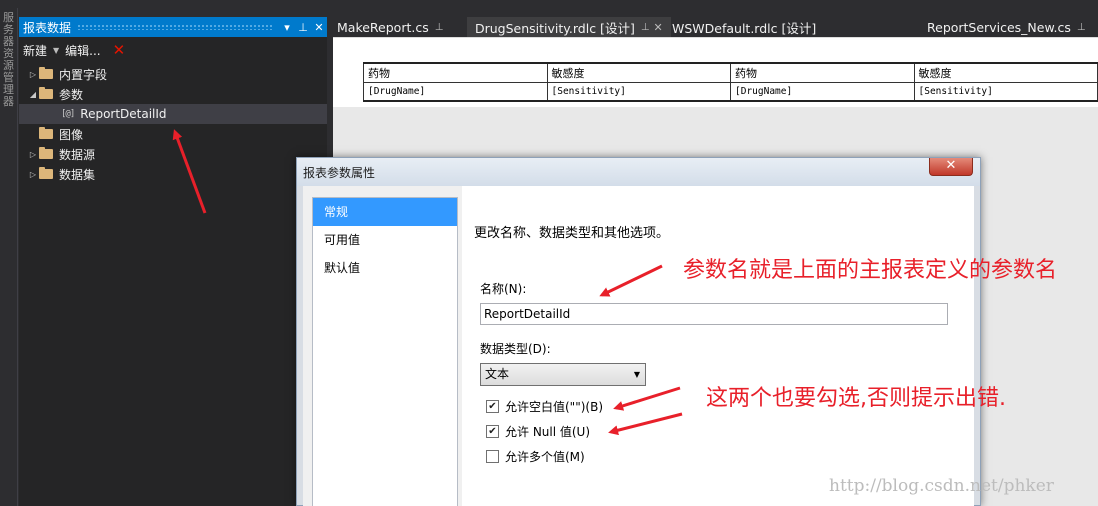 This screenshot has height=506, width=1098. I want to click on tab-reportservices: ReportServices_New.cs ⊥, so click(1006, 27).